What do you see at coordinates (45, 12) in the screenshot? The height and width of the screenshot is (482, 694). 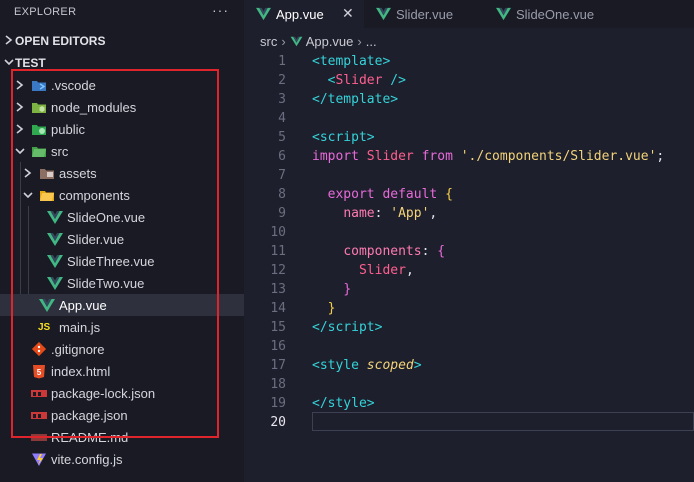 I see `explorer-title: EXPLORER` at bounding box center [45, 12].